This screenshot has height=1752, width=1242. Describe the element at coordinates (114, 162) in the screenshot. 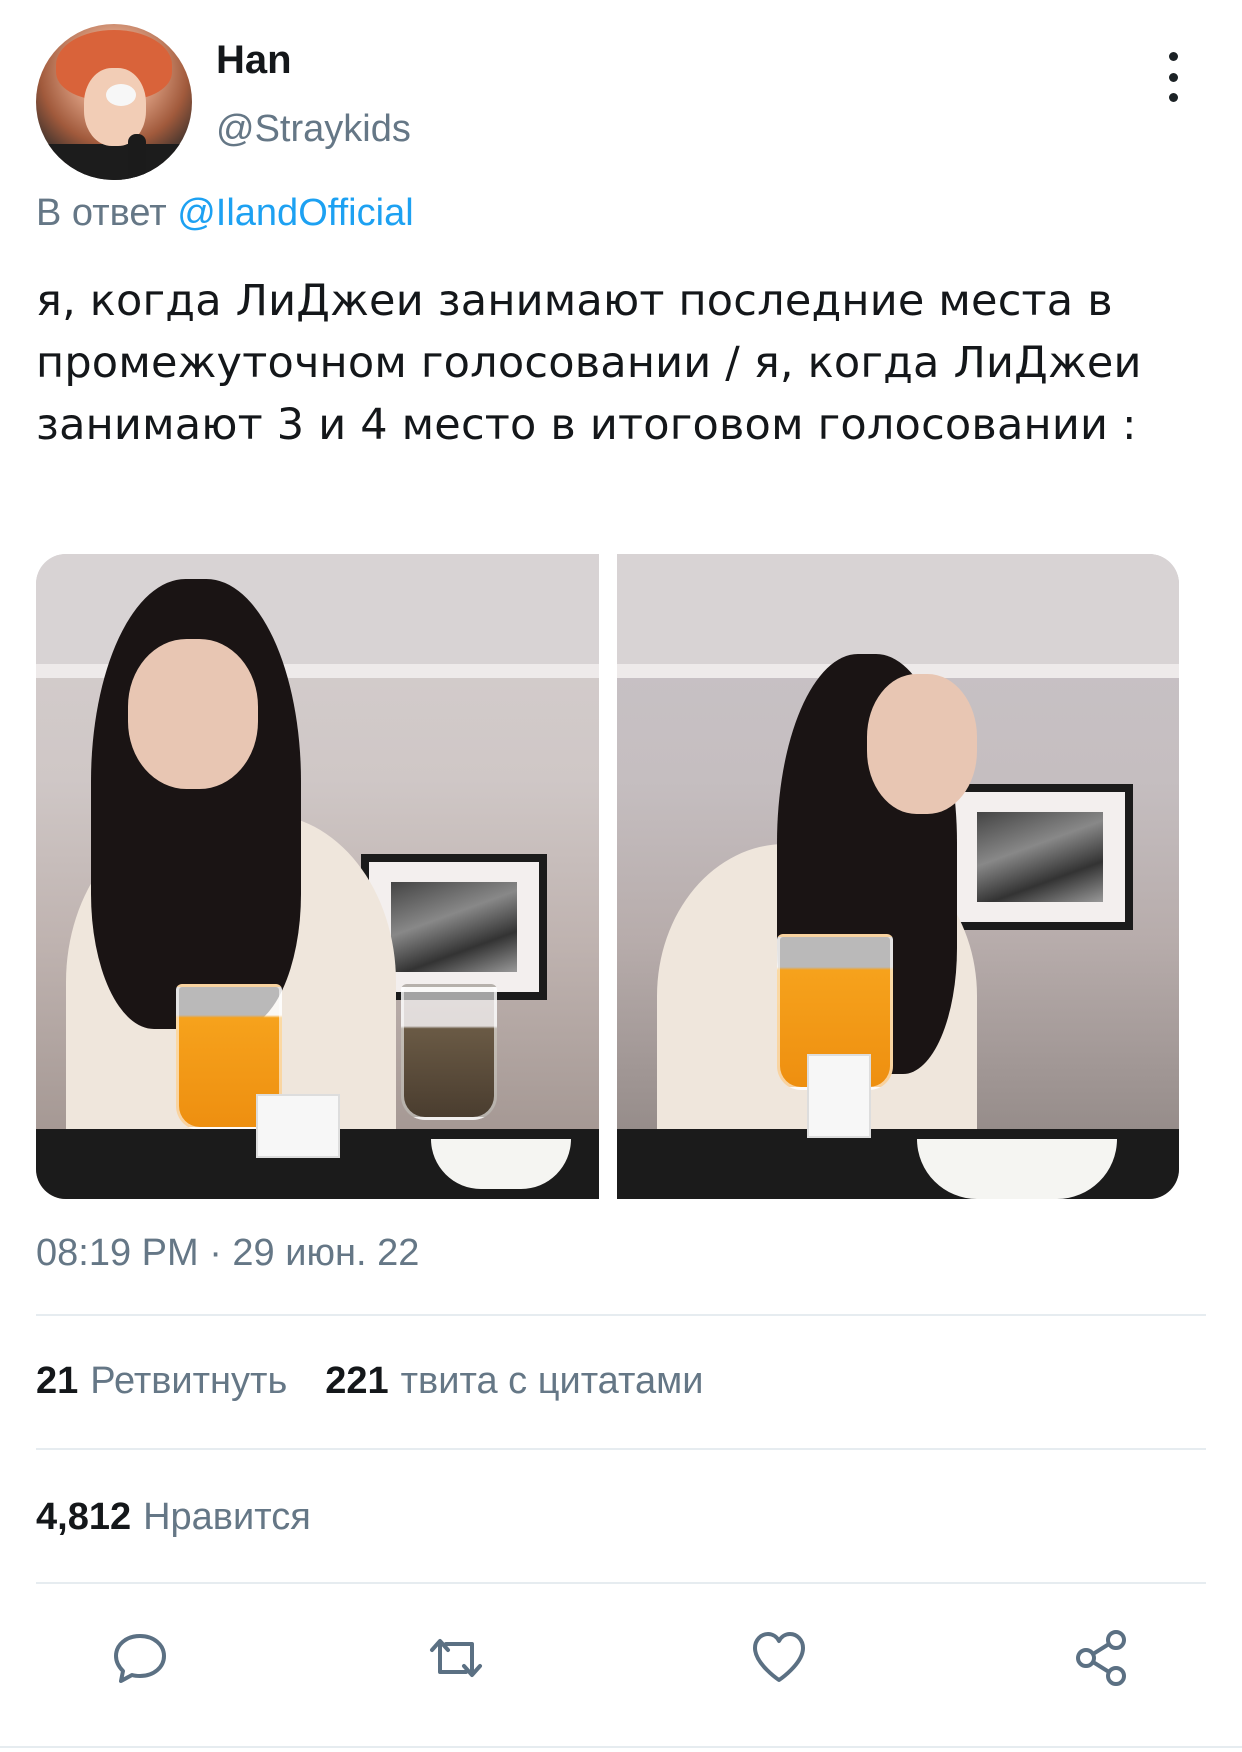

I see `avatar-shirt` at that location.